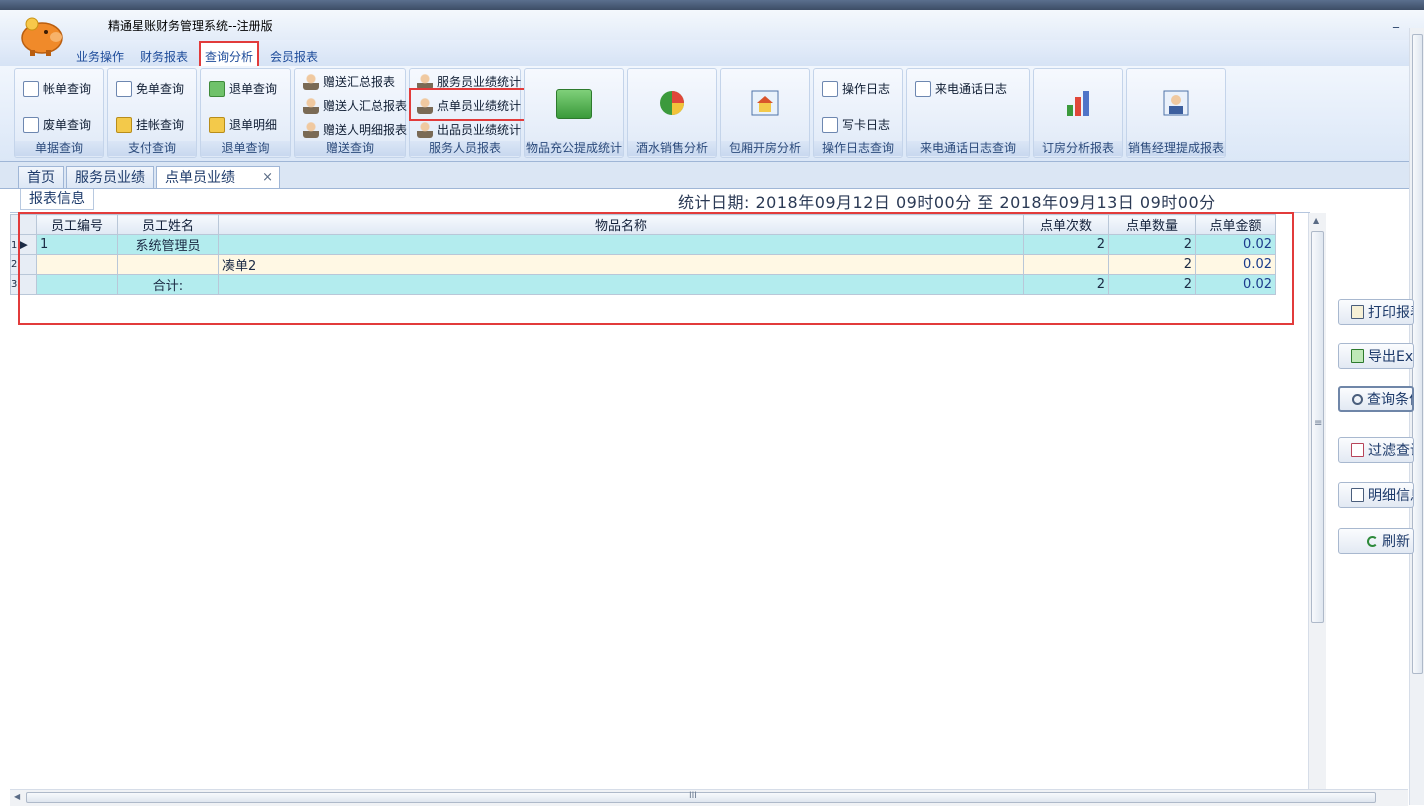  I want to click on ribbon-group-confiscate-commission: 物品充公提成统计, so click(574, 113).